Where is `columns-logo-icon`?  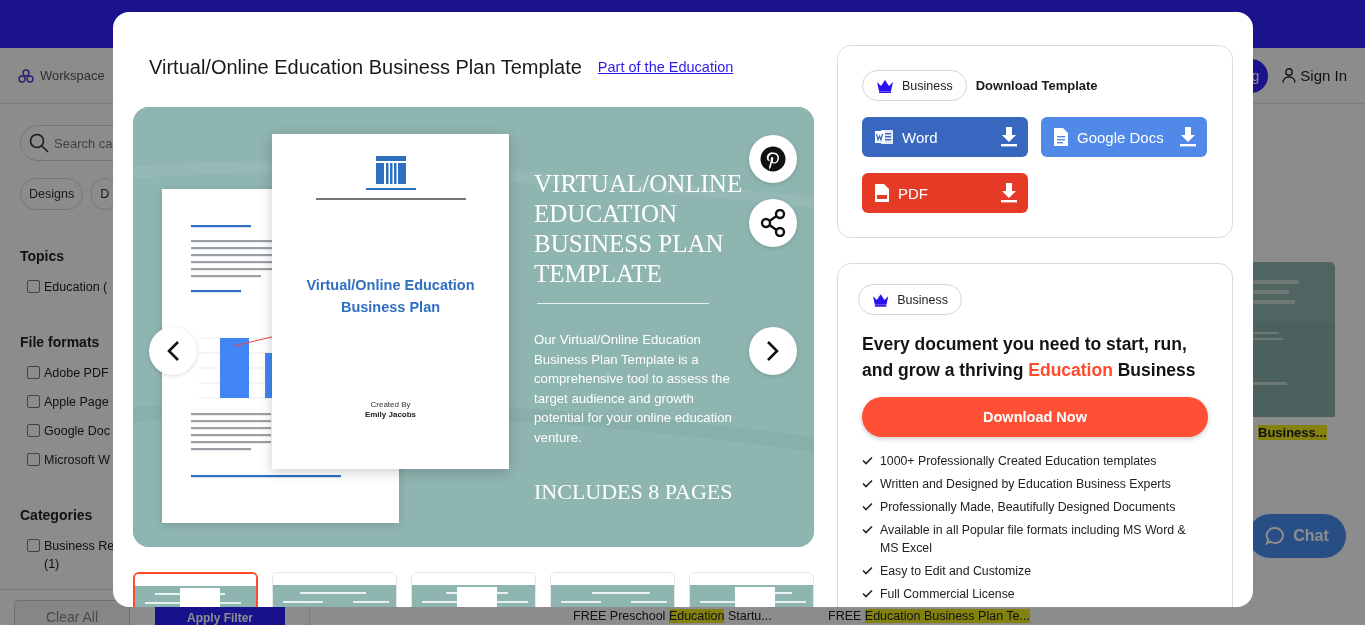
columns-logo-icon is located at coordinates (390, 170).